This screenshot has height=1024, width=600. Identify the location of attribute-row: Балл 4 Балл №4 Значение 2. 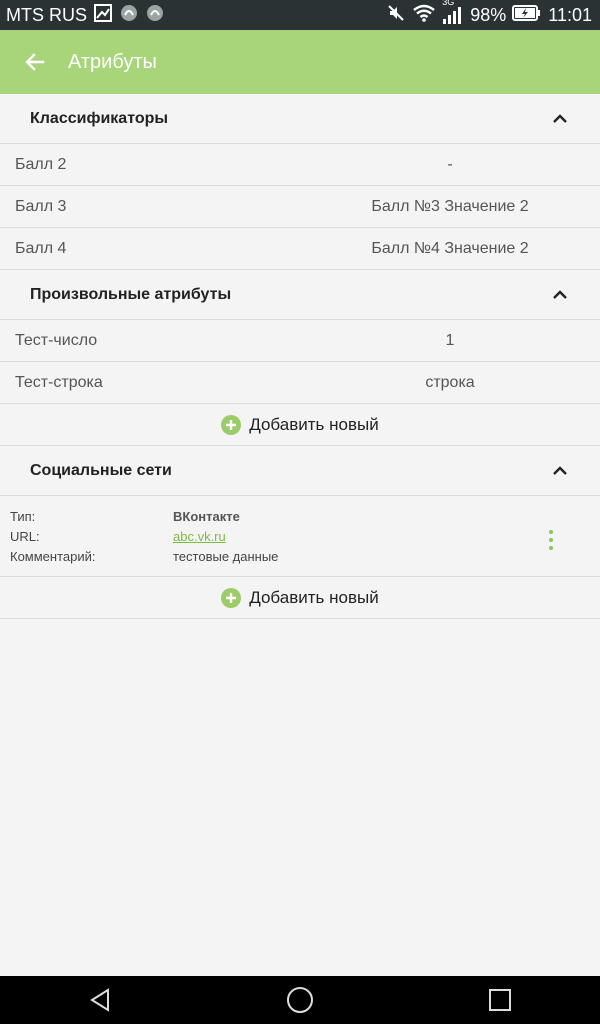
(300, 249).